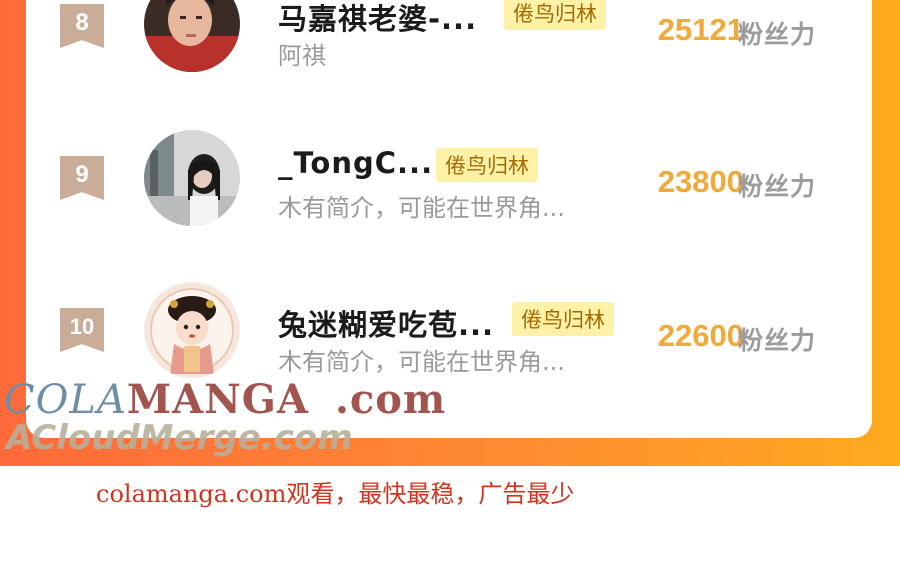  What do you see at coordinates (217, 399) in the screenshot?
I see `watermark-part-manga: MANGA` at bounding box center [217, 399].